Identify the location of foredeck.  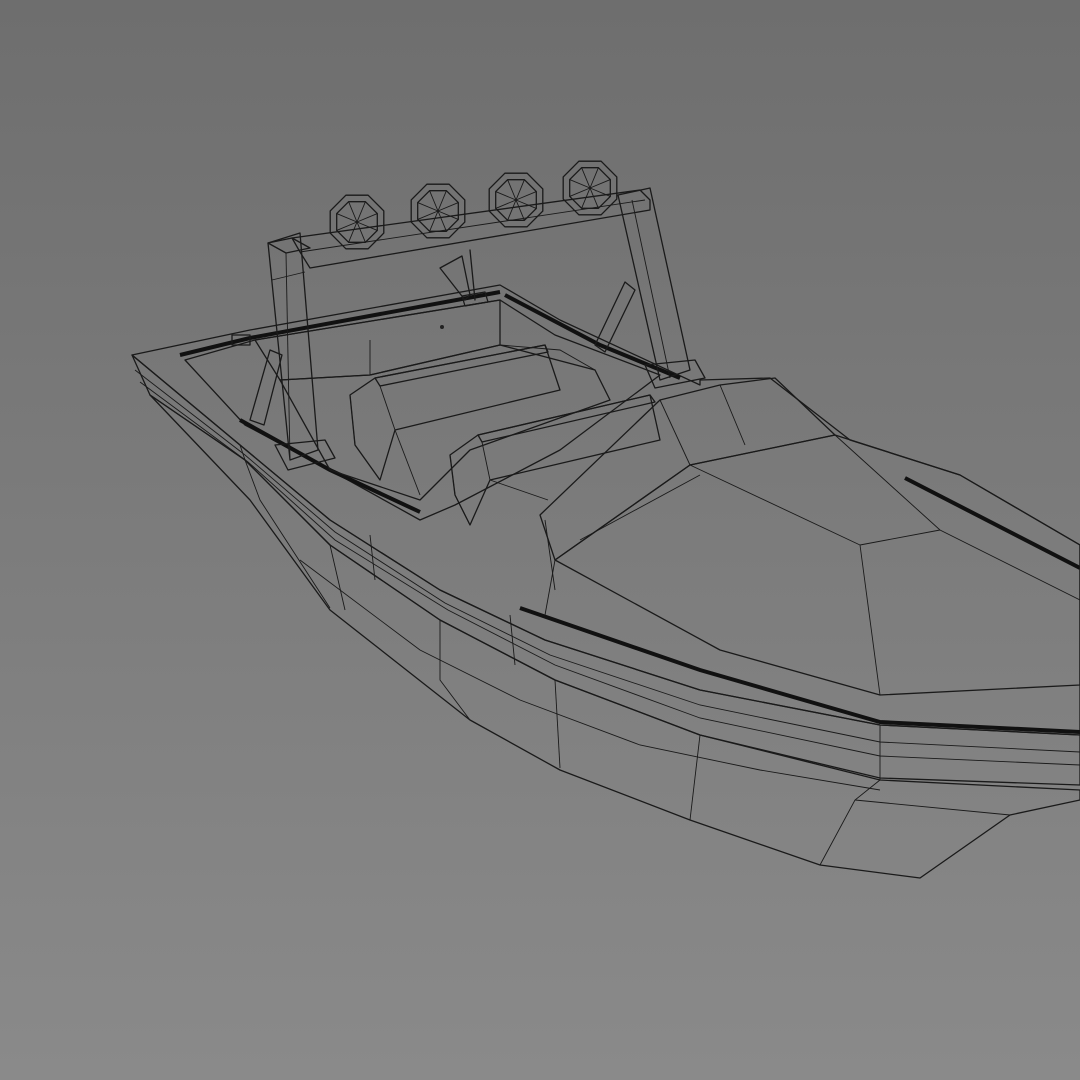
(809, 536).